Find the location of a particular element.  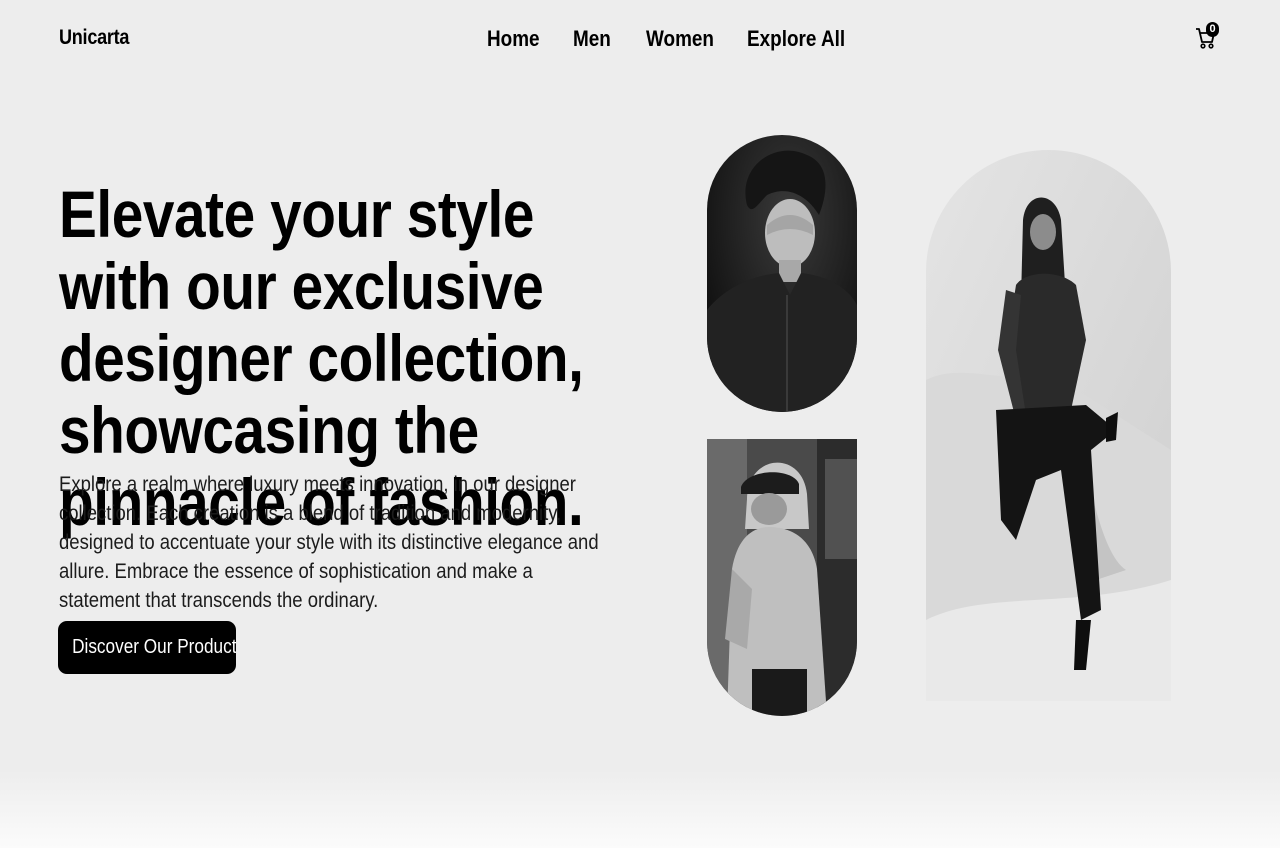

nav-men: Men is located at coordinates (592, 39).